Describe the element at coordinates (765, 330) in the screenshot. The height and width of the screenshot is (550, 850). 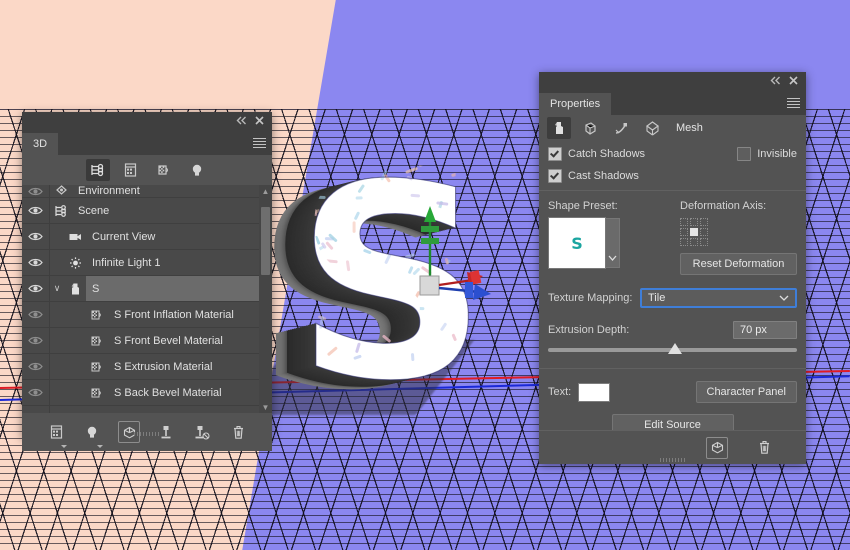
I see `extrusion-depth-input: 70 px` at that location.